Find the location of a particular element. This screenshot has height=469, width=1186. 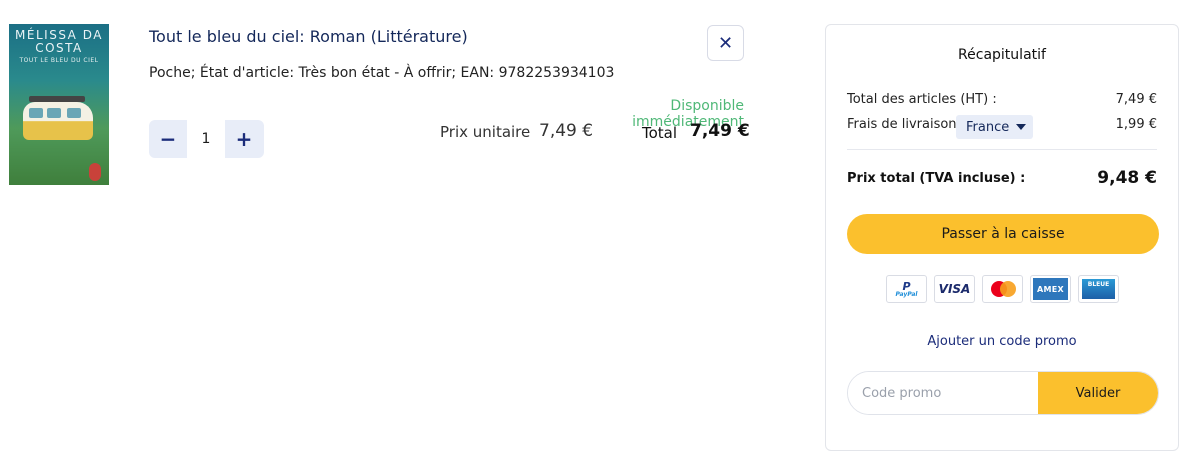

validate-promo-button: Valider is located at coordinates (1098, 393).